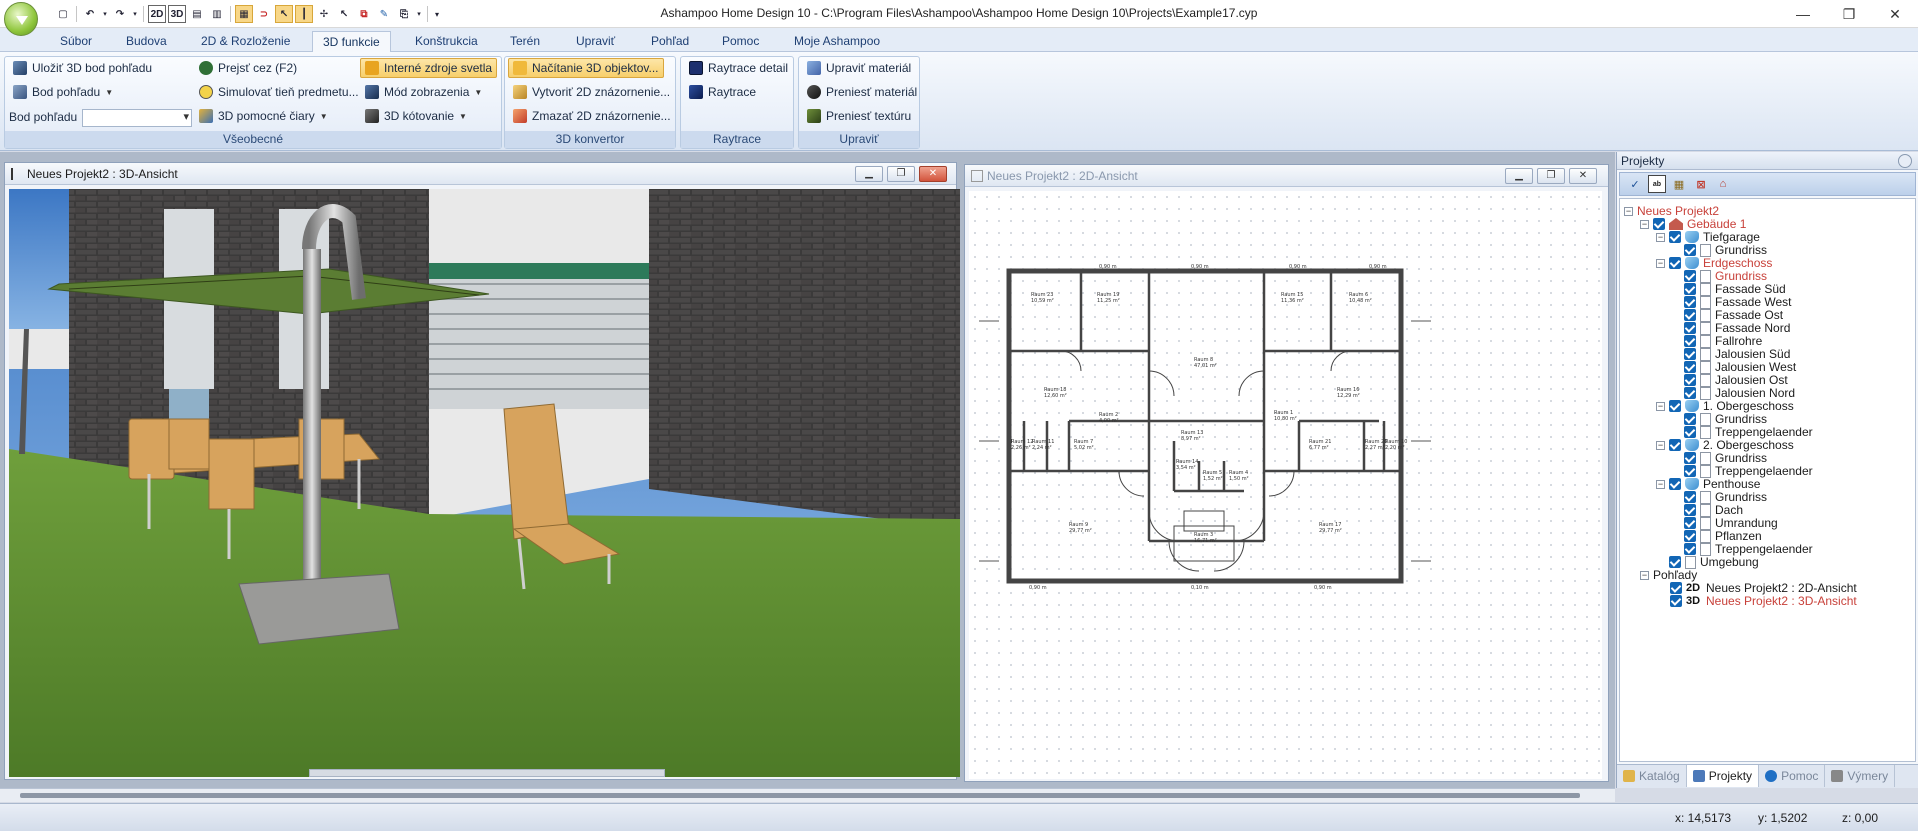  What do you see at coordinates (1698, 776) in the screenshot?
I see `projects-icon` at bounding box center [1698, 776].